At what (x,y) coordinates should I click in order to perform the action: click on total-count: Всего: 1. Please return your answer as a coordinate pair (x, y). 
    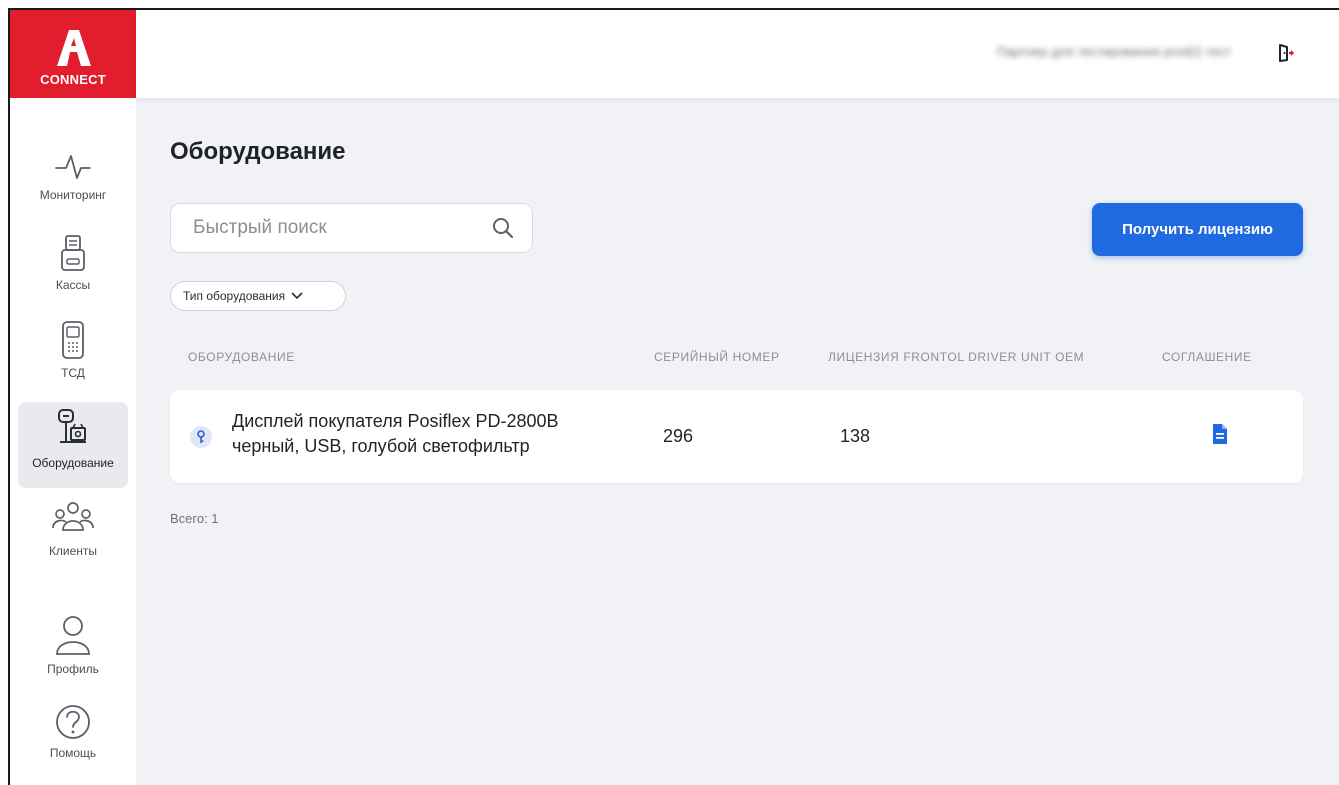
    Looking at the image, I should click on (194, 518).